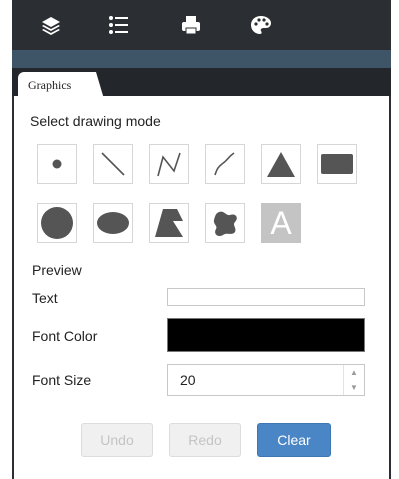 The height and width of the screenshot is (479, 399). I want to click on circle-icon, so click(57, 223).